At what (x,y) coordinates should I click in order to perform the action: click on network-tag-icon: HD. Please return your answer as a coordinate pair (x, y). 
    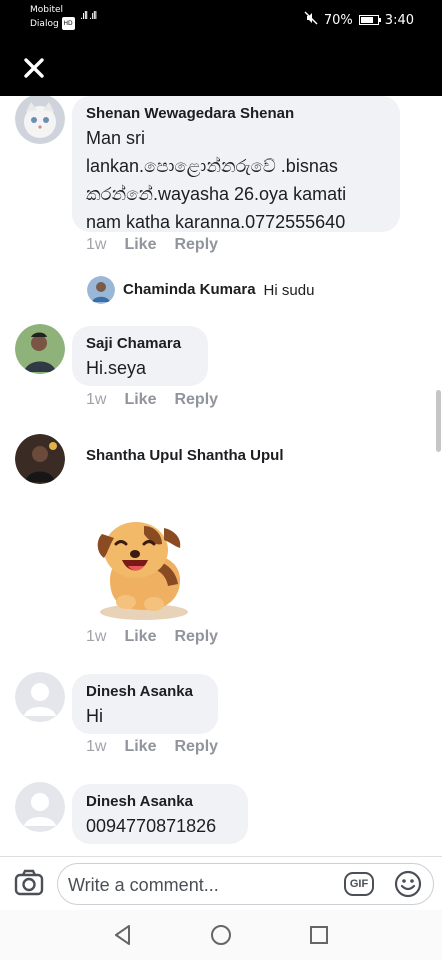
    Looking at the image, I should click on (68, 23).